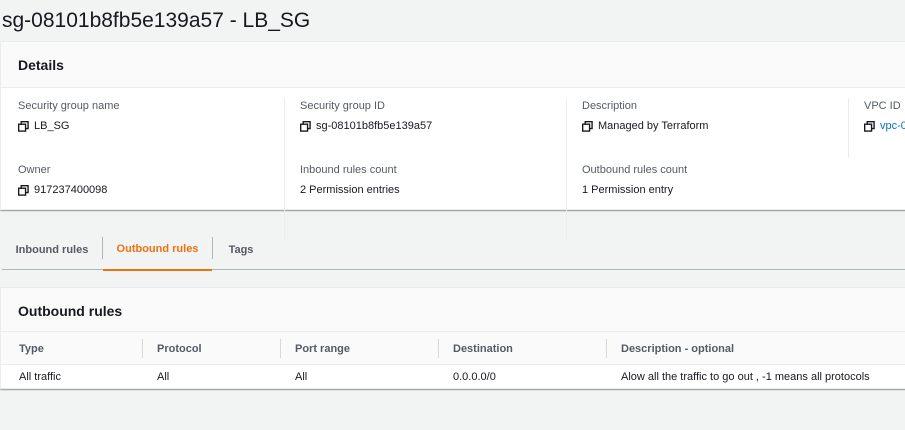 This screenshot has width=905, height=430. I want to click on outbound-rules-title: Outbound rules, so click(70, 311).